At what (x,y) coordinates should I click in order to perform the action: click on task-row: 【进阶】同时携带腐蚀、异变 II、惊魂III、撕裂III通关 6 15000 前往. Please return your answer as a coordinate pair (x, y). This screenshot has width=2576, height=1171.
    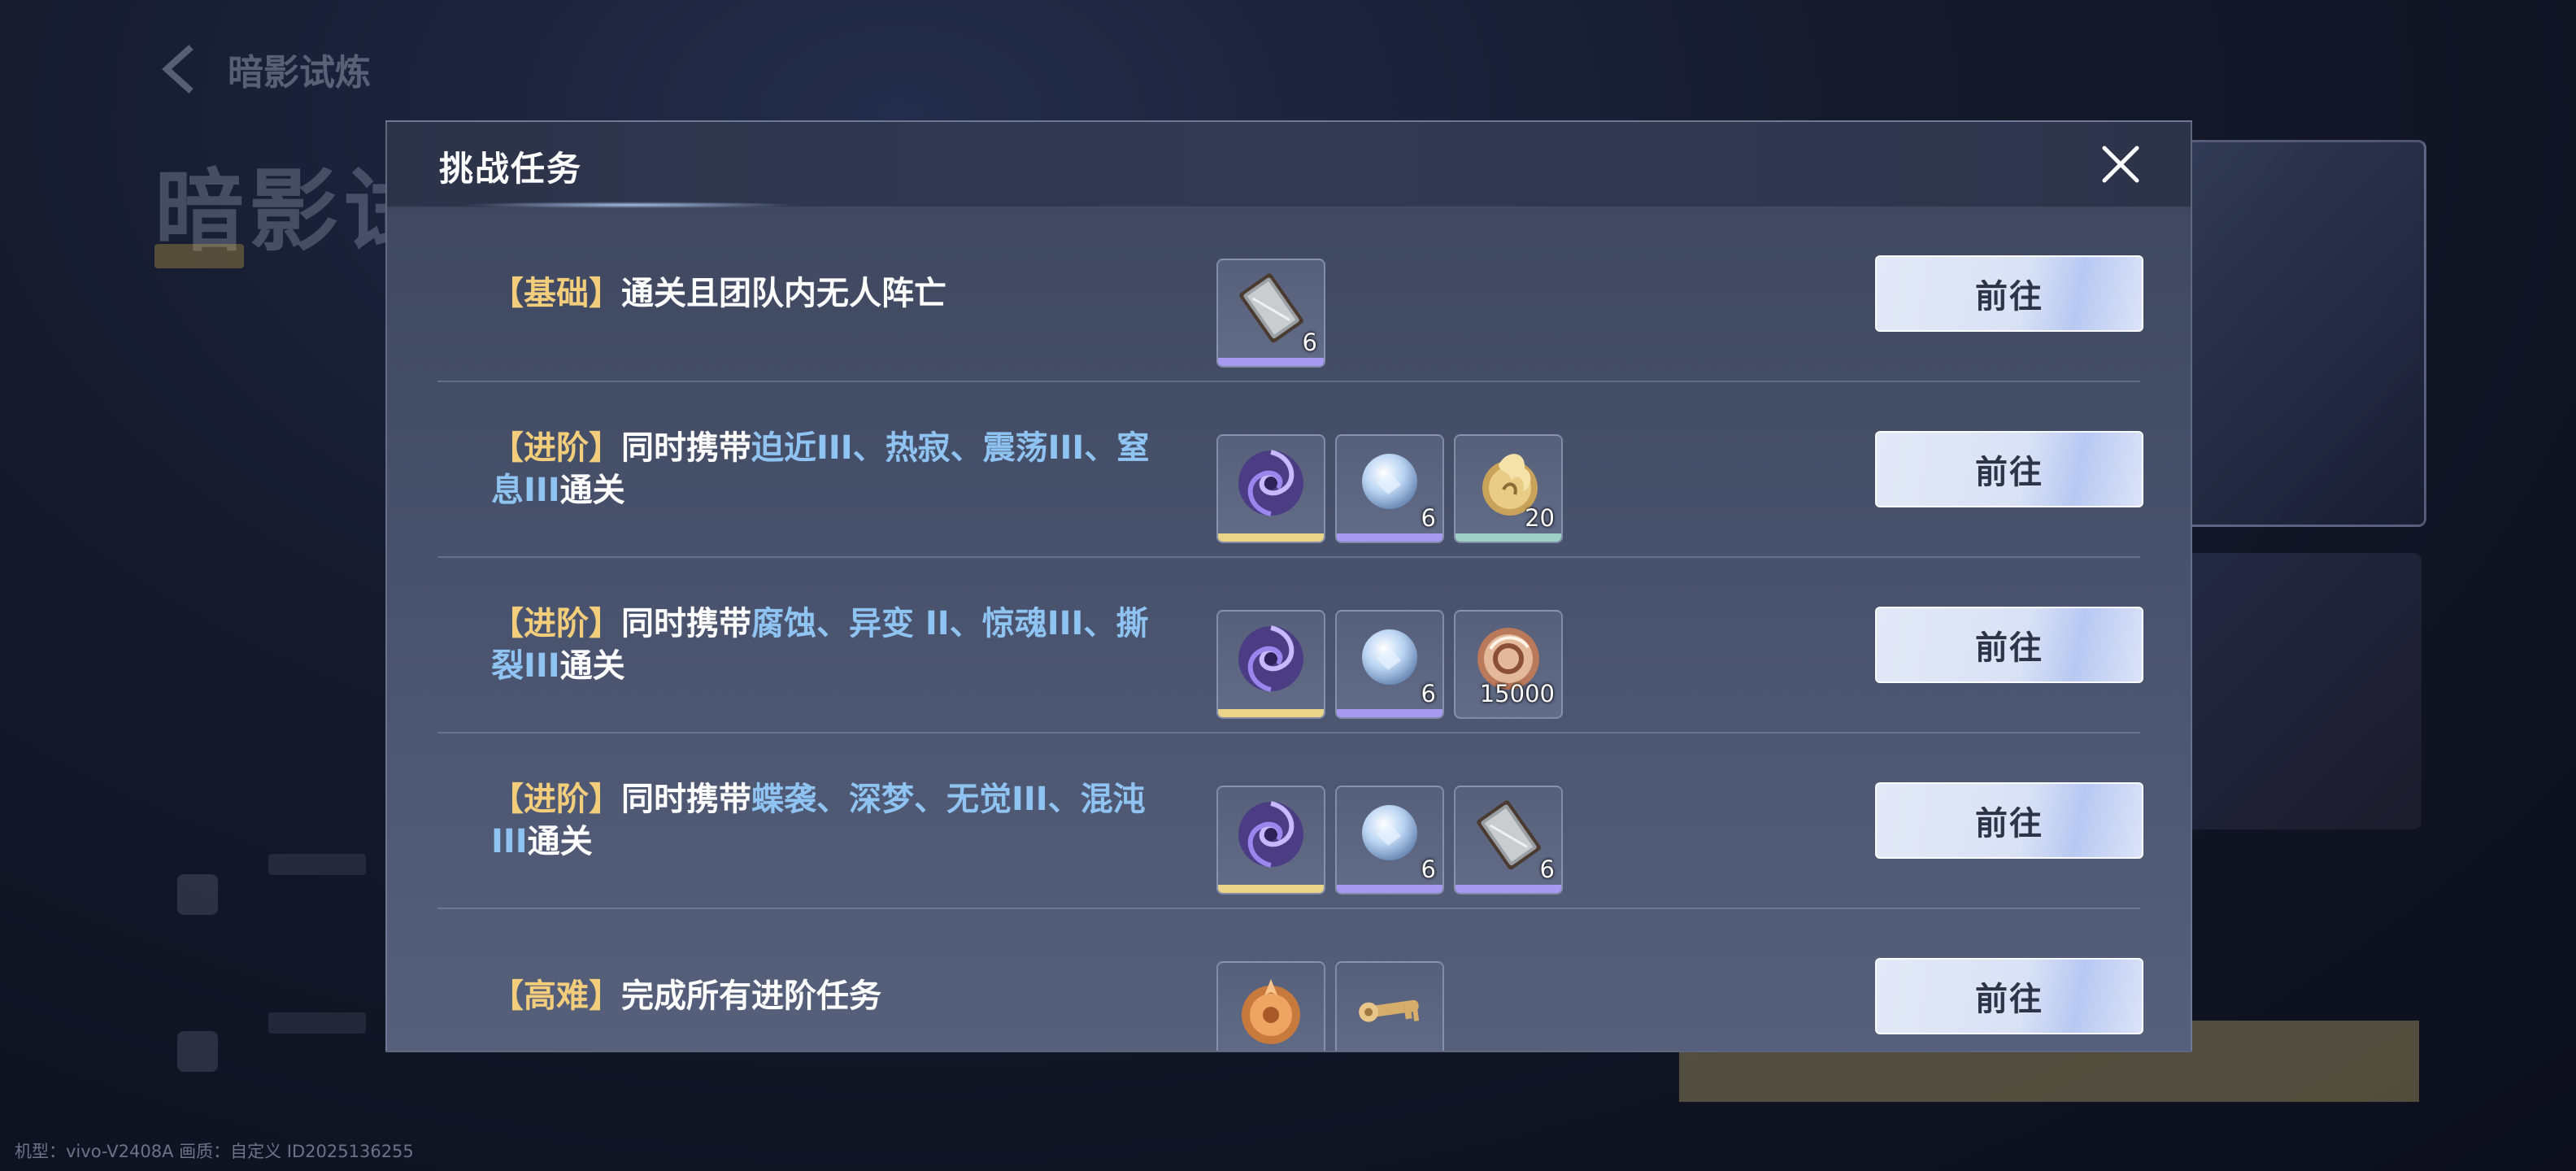
    Looking at the image, I should click on (1290, 646).